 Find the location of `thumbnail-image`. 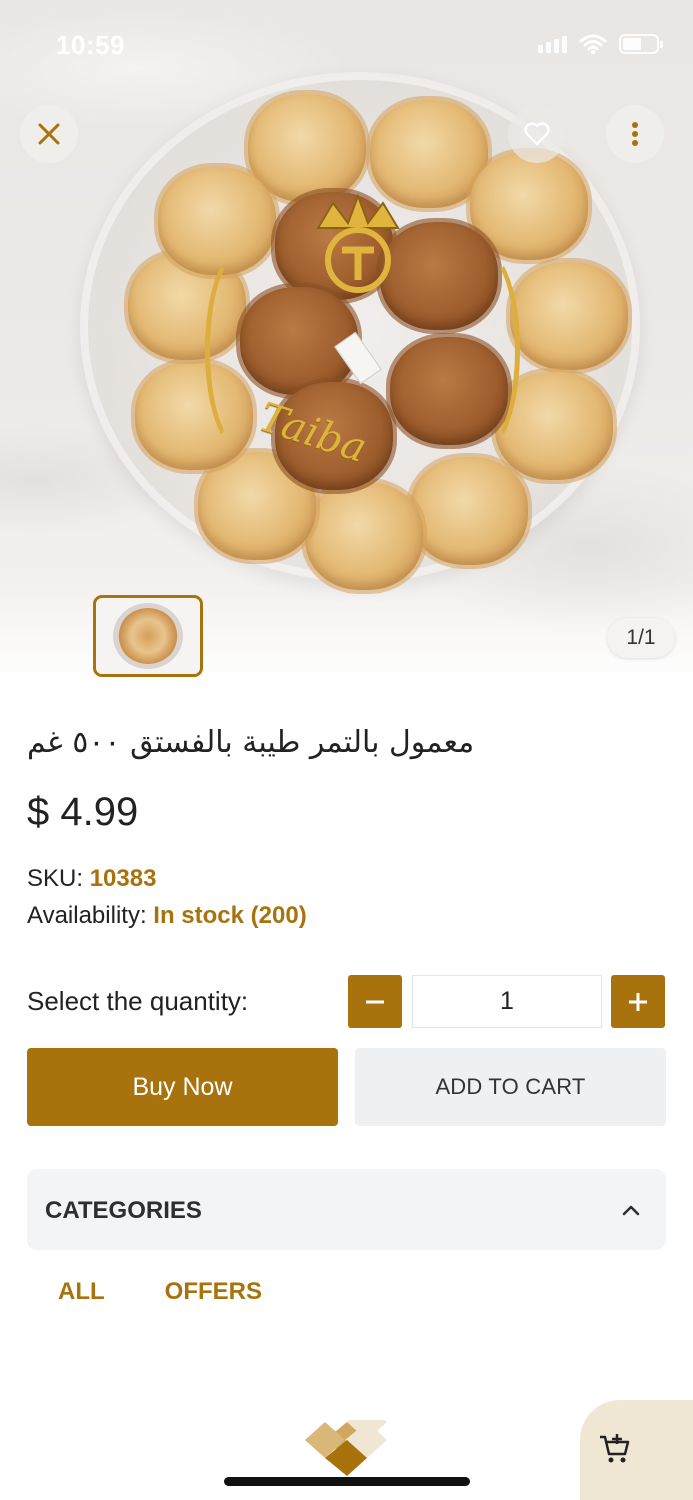

thumbnail-image is located at coordinates (148, 636).